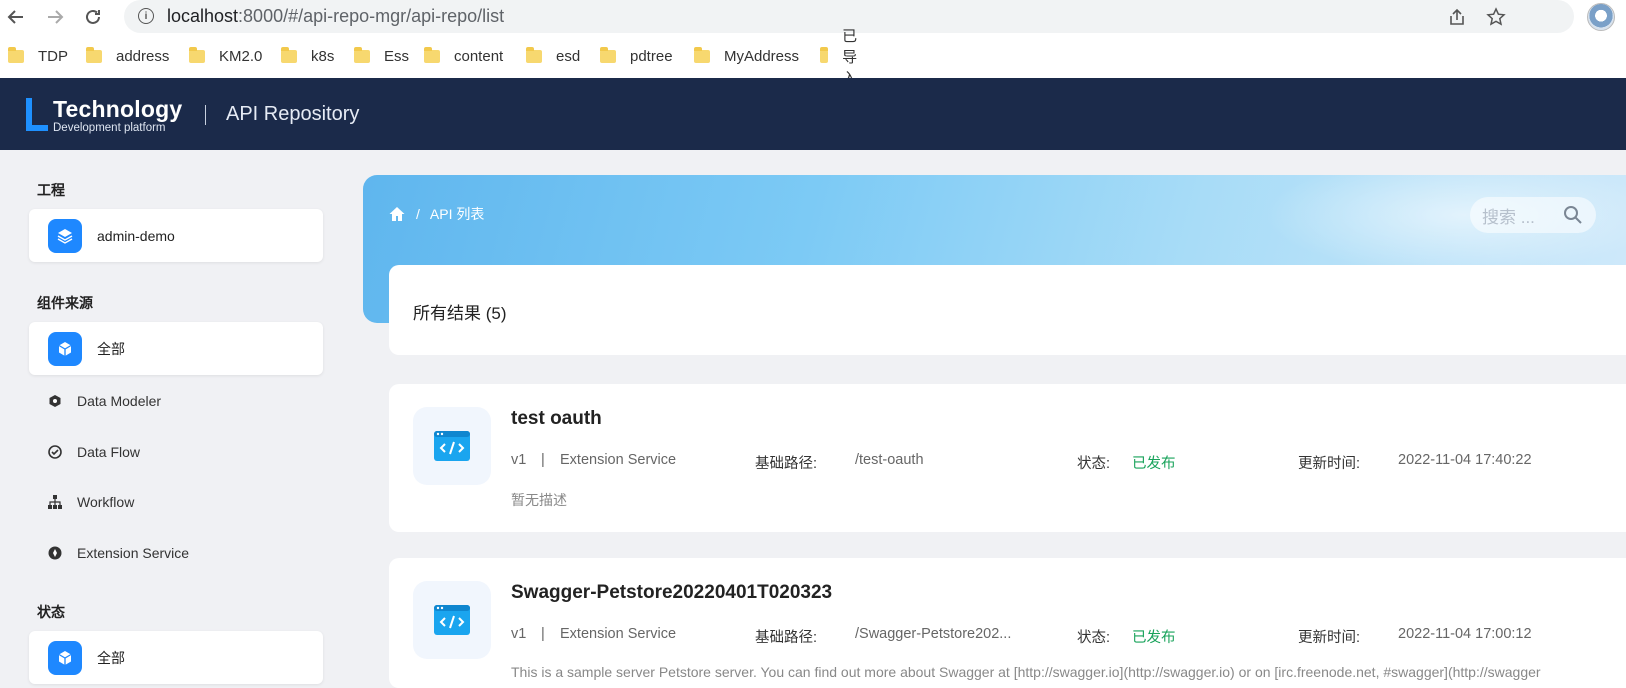  Describe the element at coordinates (463, 55) in the screenshot. I see `bookmark-item: content` at that location.